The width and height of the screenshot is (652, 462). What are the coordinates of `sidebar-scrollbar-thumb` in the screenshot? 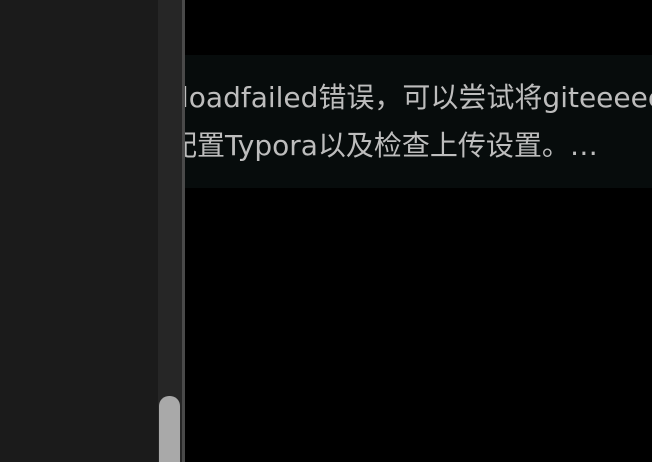 It's located at (169, 429).